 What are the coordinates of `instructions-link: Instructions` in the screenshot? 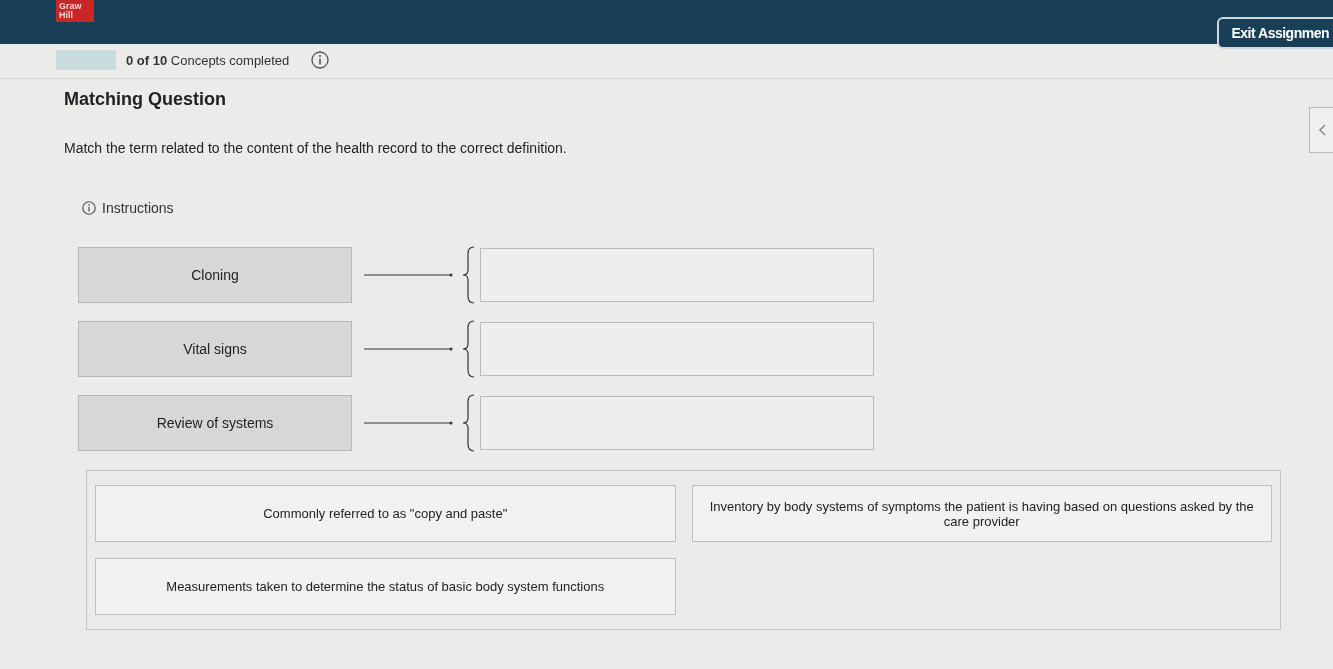 It's located at (138, 208).